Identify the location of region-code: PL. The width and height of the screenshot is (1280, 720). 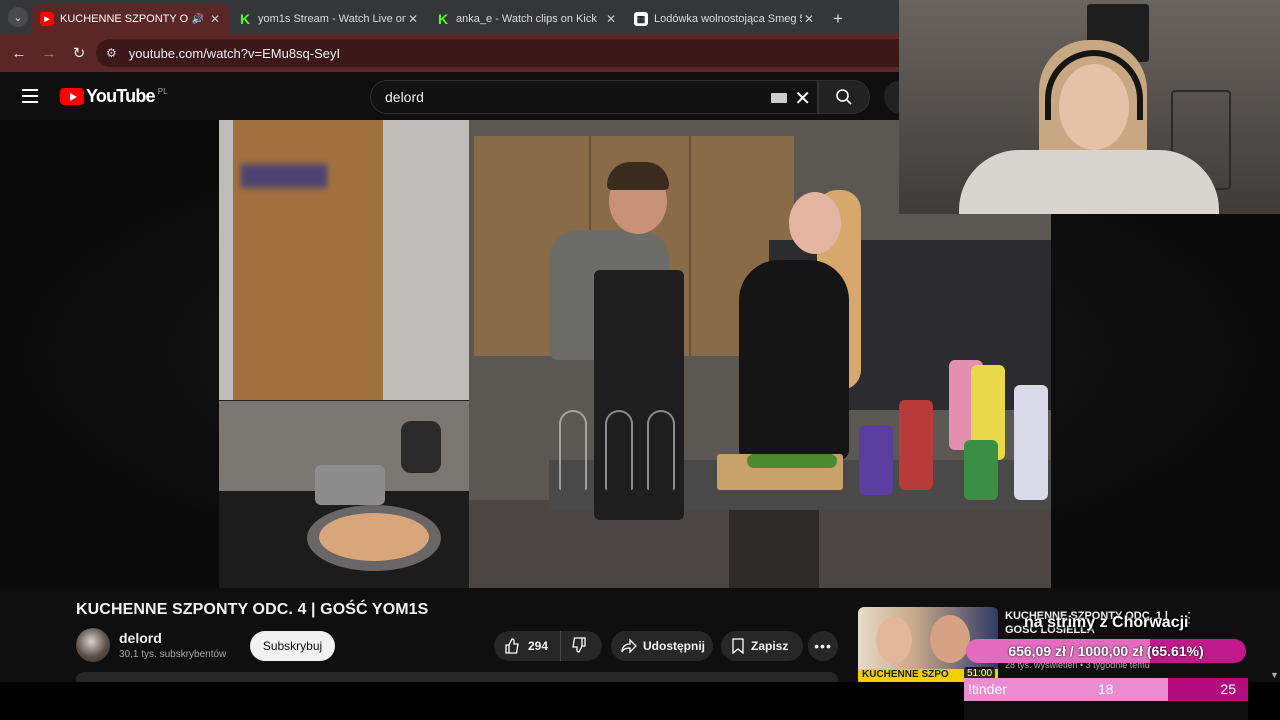
(162, 91).